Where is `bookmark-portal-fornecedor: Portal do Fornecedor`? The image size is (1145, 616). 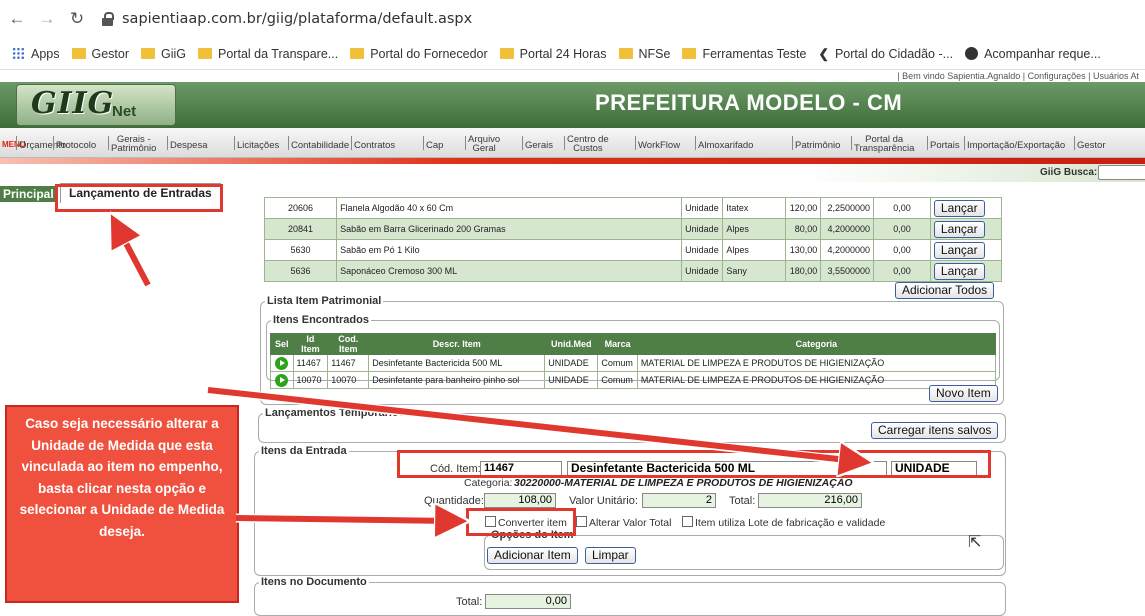
bookmark-portal-fornecedor: Portal do Fornecedor is located at coordinates (419, 54).